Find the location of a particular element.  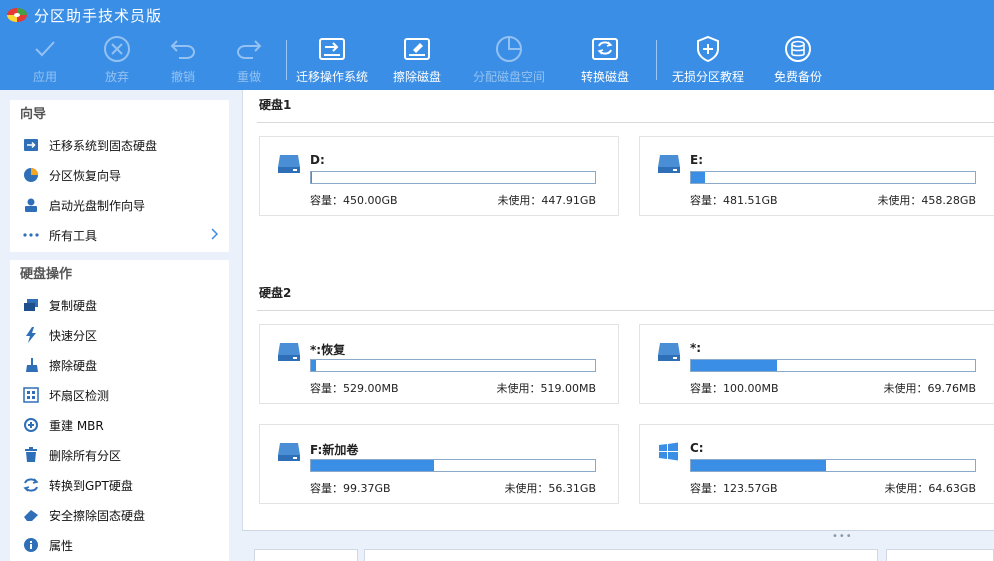

sidebar-item-migrate-ssd: 迁移系统到固态硬盘 is located at coordinates (119, 145).